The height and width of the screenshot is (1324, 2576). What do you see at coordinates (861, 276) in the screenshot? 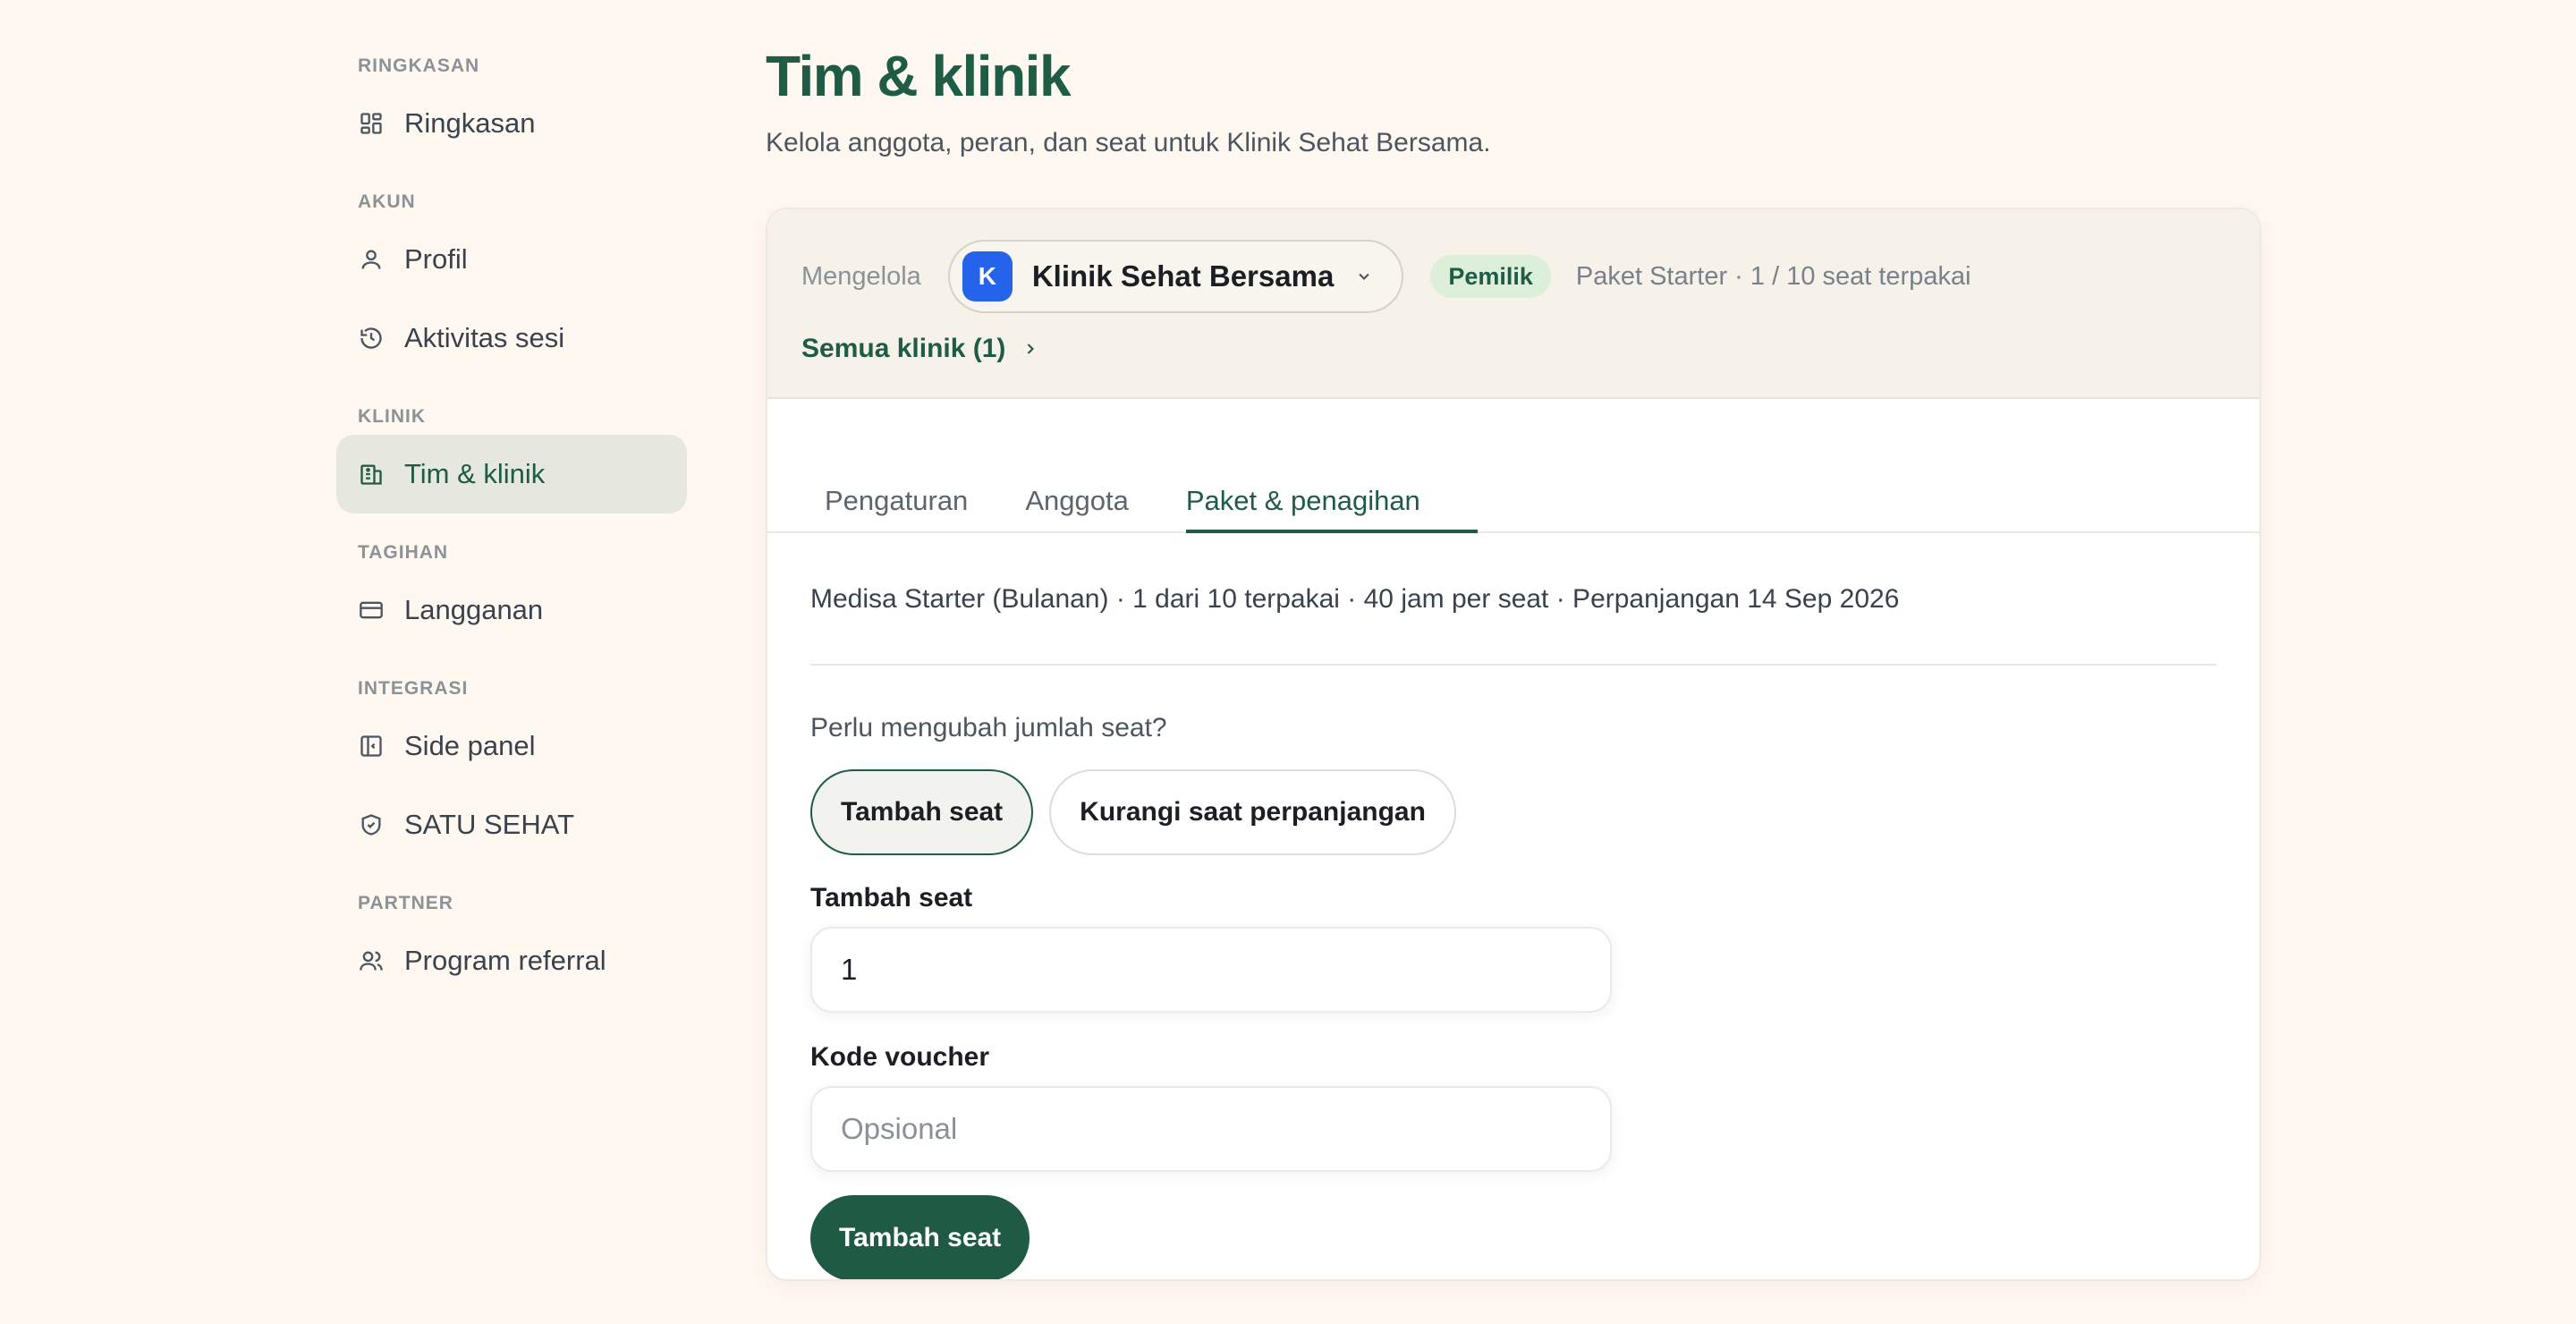
I see `managing-label: Mengelola` at bounding box center [861, 276].